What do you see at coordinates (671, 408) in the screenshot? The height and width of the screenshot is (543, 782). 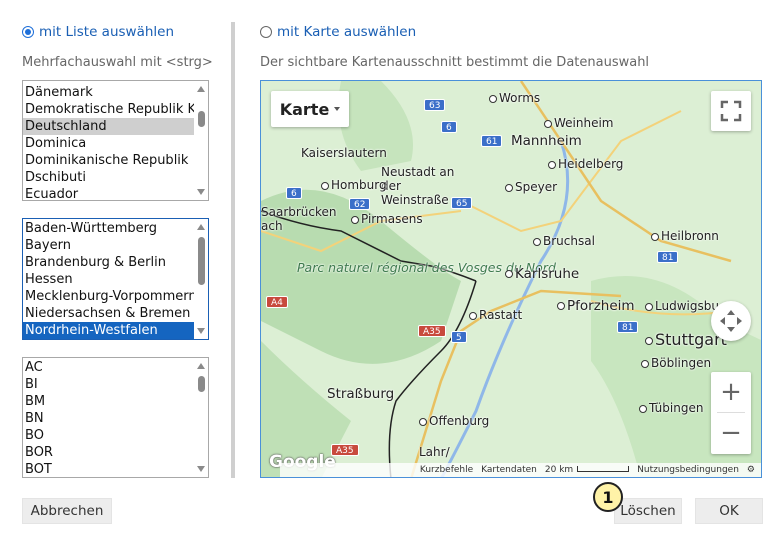 I see `map-city-label: Tübingen` at bounding box center [671, 408].